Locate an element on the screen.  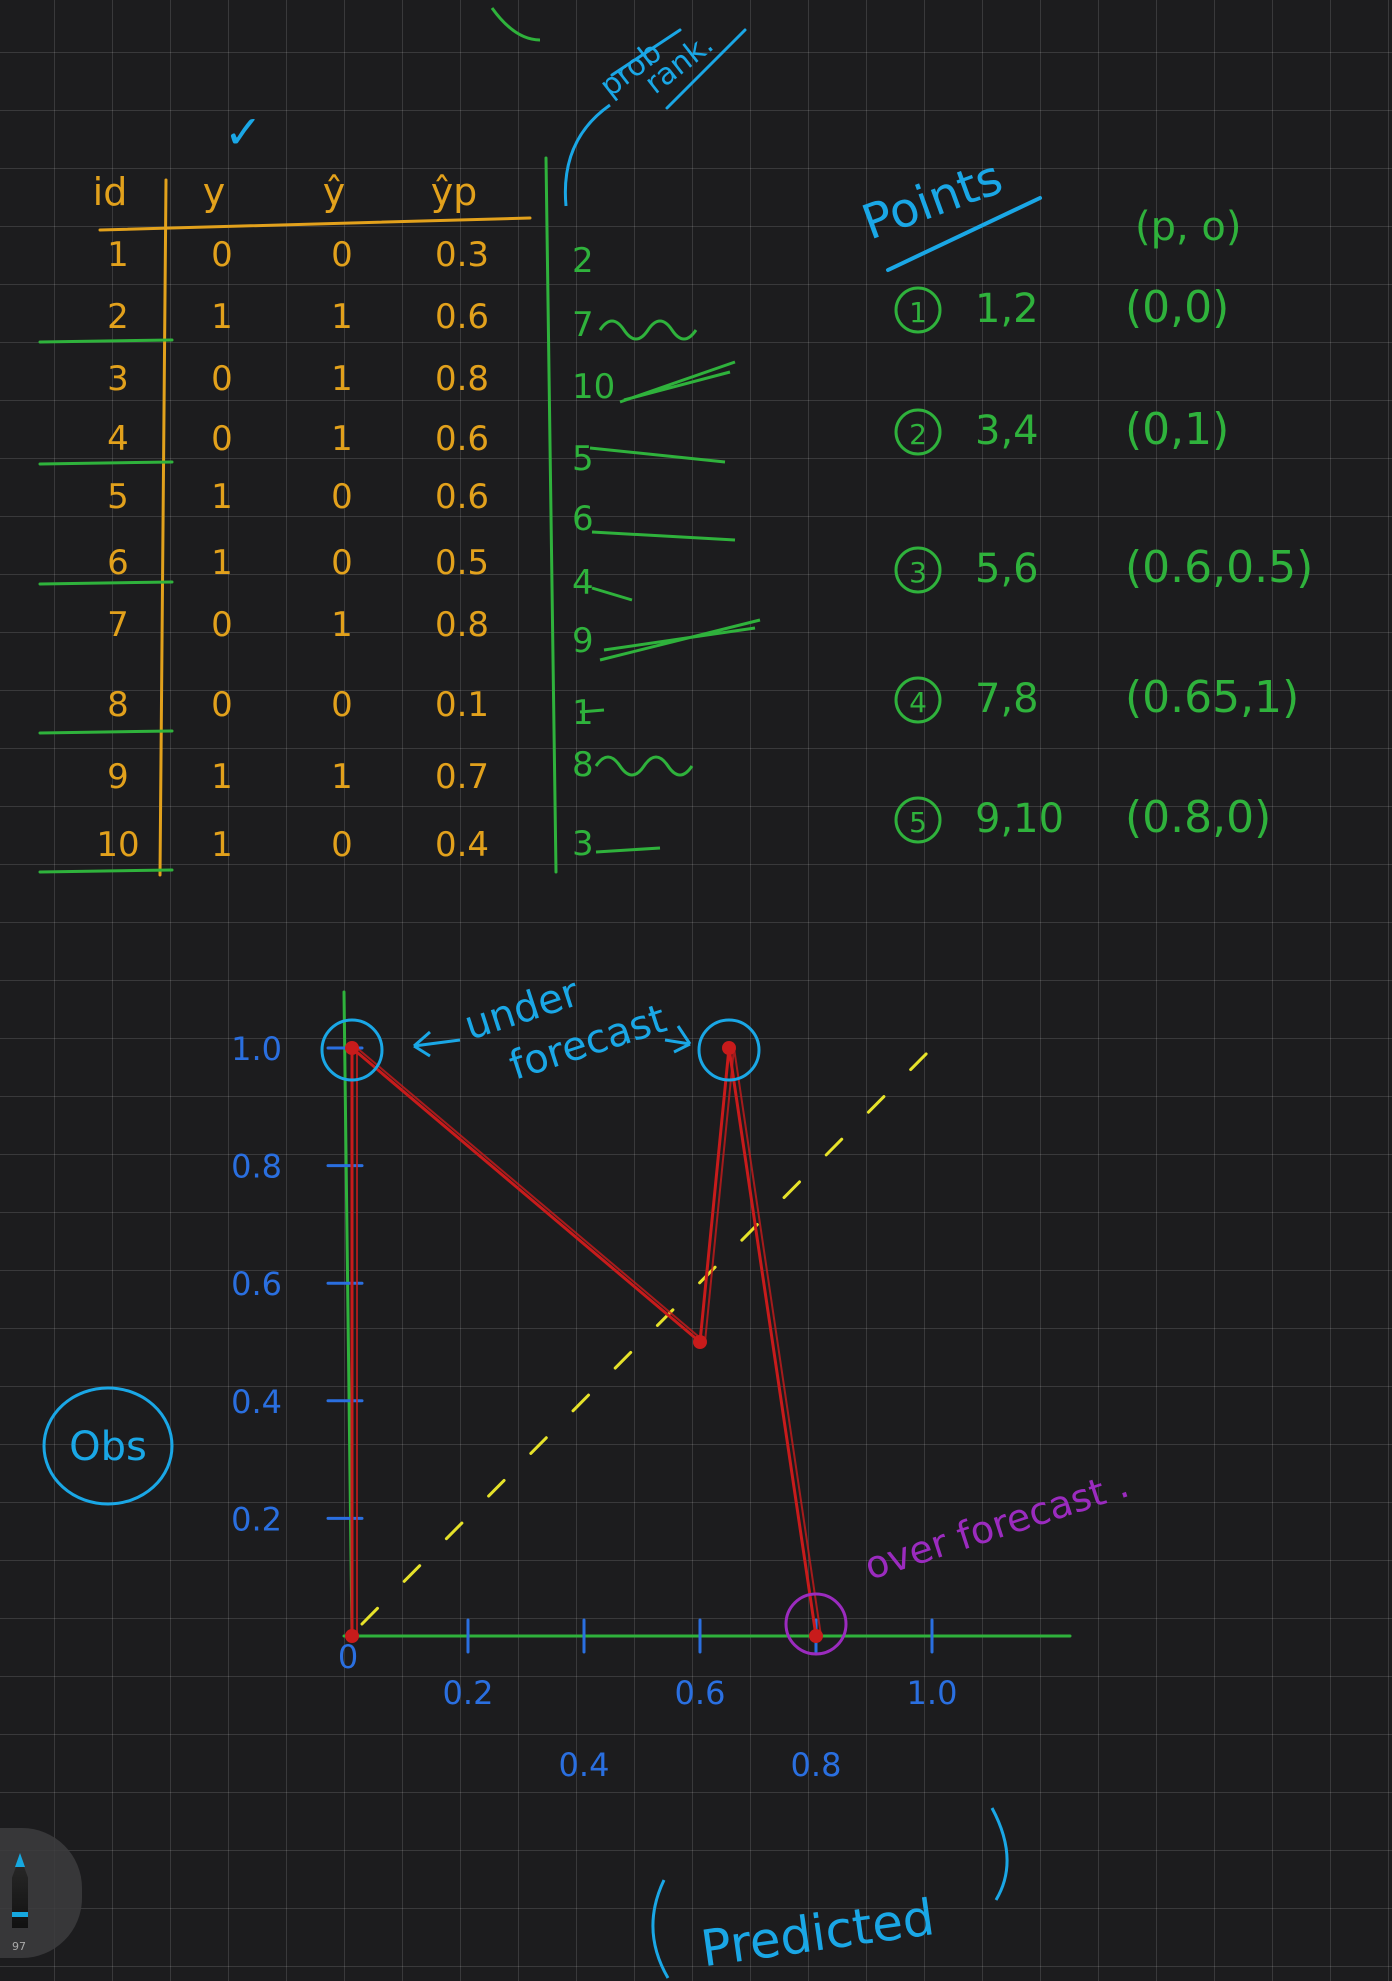
table-header-3: ŷp is located at coordinates (454, 192).